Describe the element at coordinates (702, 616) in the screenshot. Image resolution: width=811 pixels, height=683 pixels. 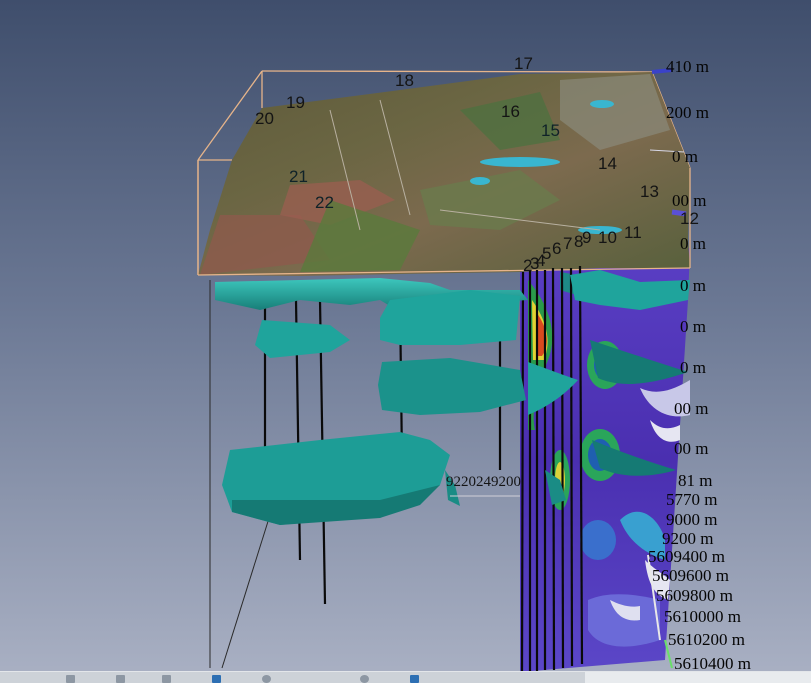
I see `y-axis-label: 5610000 m` at that location.